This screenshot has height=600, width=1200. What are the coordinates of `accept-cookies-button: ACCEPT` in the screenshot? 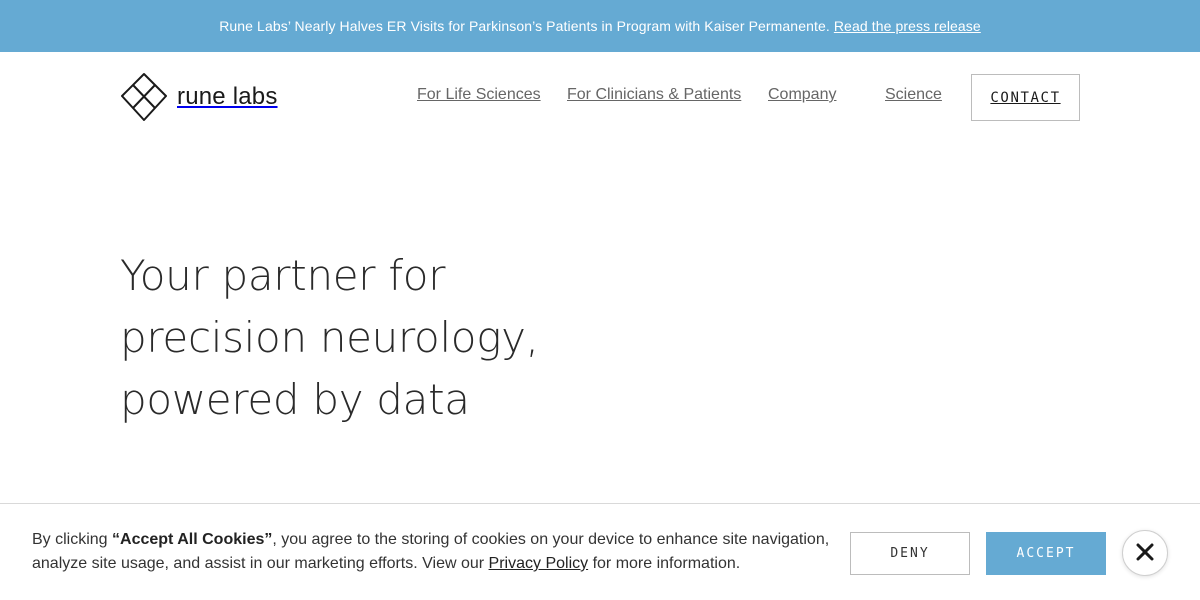 It's located at (1046, 553).